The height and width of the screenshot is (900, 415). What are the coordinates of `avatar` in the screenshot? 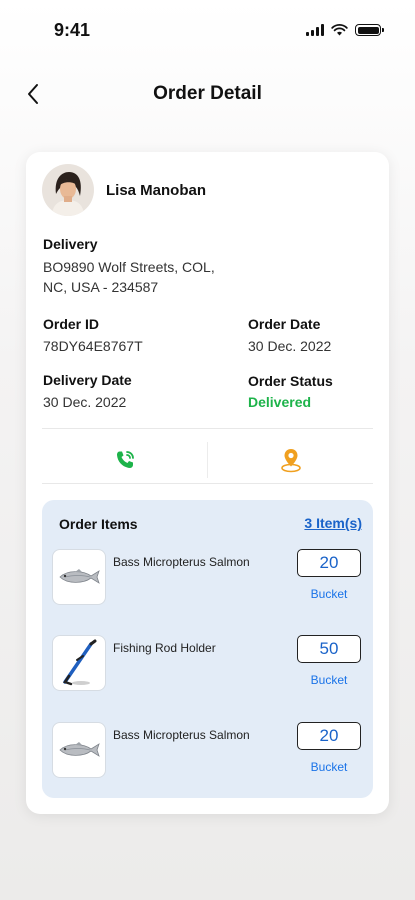 It's located at (68, 190).